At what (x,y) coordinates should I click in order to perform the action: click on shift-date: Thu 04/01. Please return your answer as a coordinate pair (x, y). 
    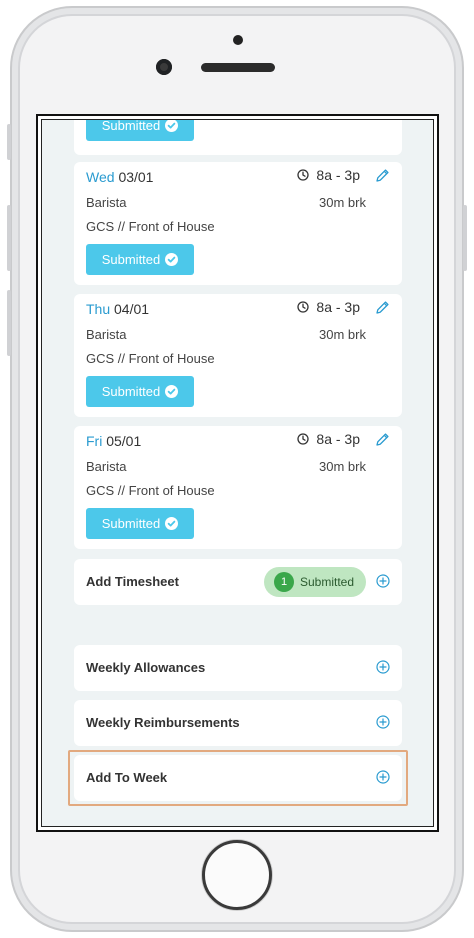
    Looking at the image, I should click on (117, 309).